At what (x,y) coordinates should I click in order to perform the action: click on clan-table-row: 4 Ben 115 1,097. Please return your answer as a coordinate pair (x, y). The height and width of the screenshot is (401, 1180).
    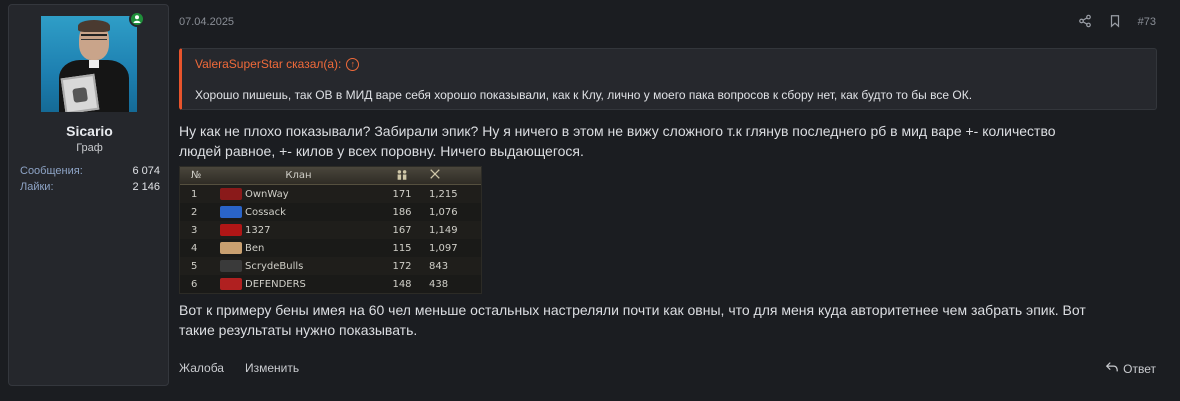
    Looking at the image, I should click on (330, 248).